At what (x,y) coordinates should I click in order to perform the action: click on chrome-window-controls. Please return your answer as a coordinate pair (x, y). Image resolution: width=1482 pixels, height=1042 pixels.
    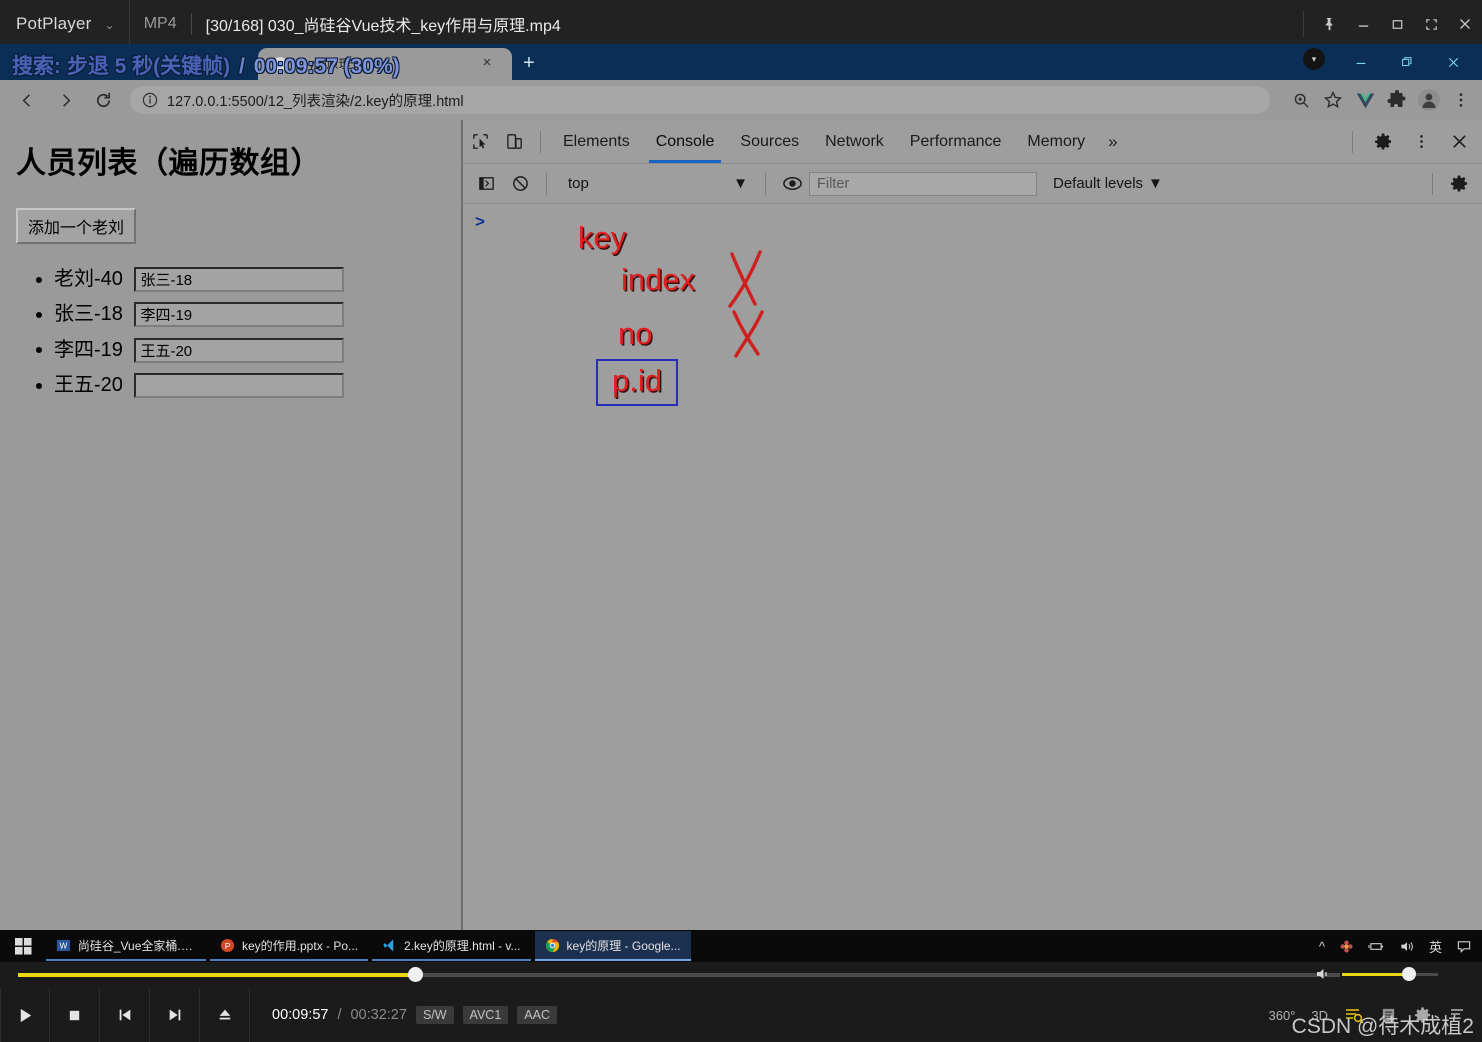
    Looking at the image, I should click on (1407, 62).